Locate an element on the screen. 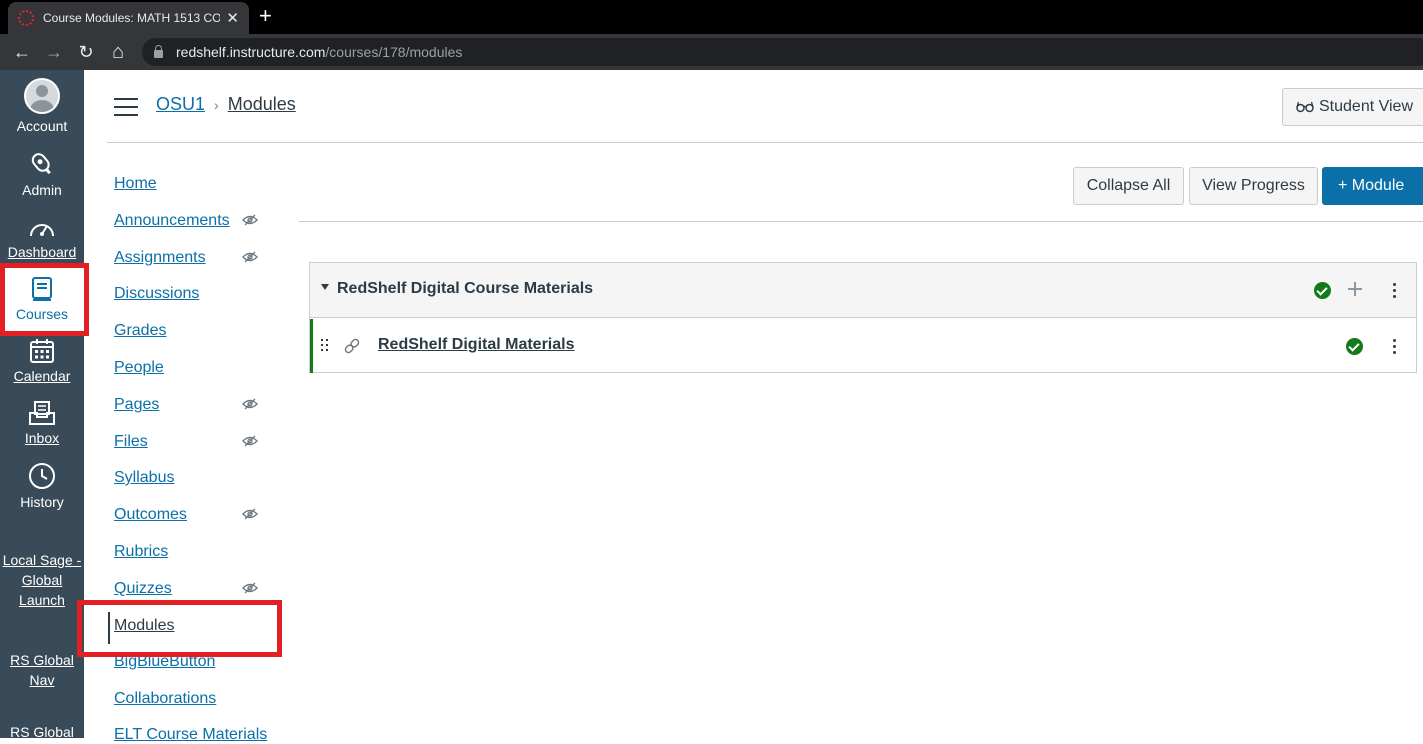 Image resolution: width=1423 pixels, height=744 pixels. course-nav-quizzes: Quizzes is located at coordinates (143, 589).